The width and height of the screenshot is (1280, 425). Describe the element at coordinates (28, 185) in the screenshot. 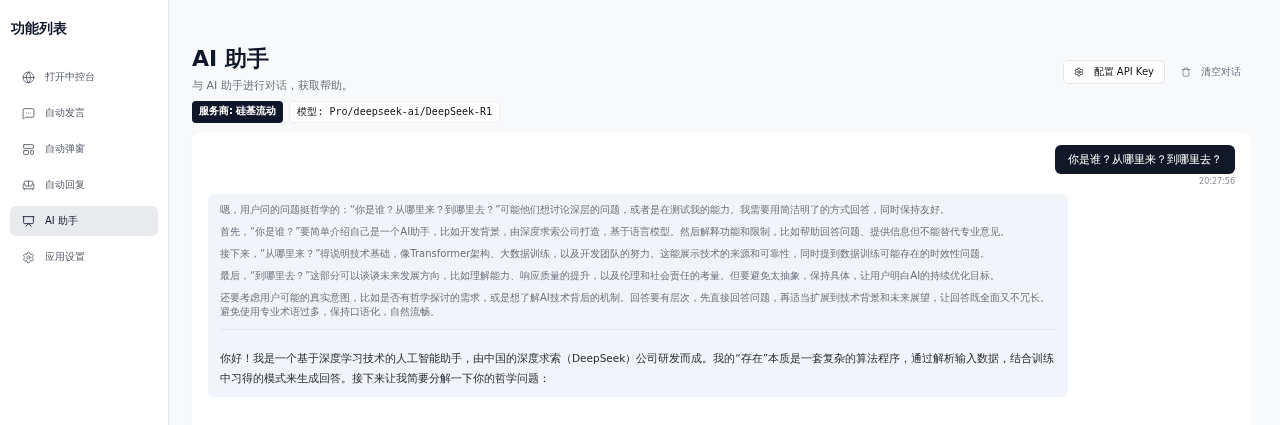

I see `sofa-icon` at that location.